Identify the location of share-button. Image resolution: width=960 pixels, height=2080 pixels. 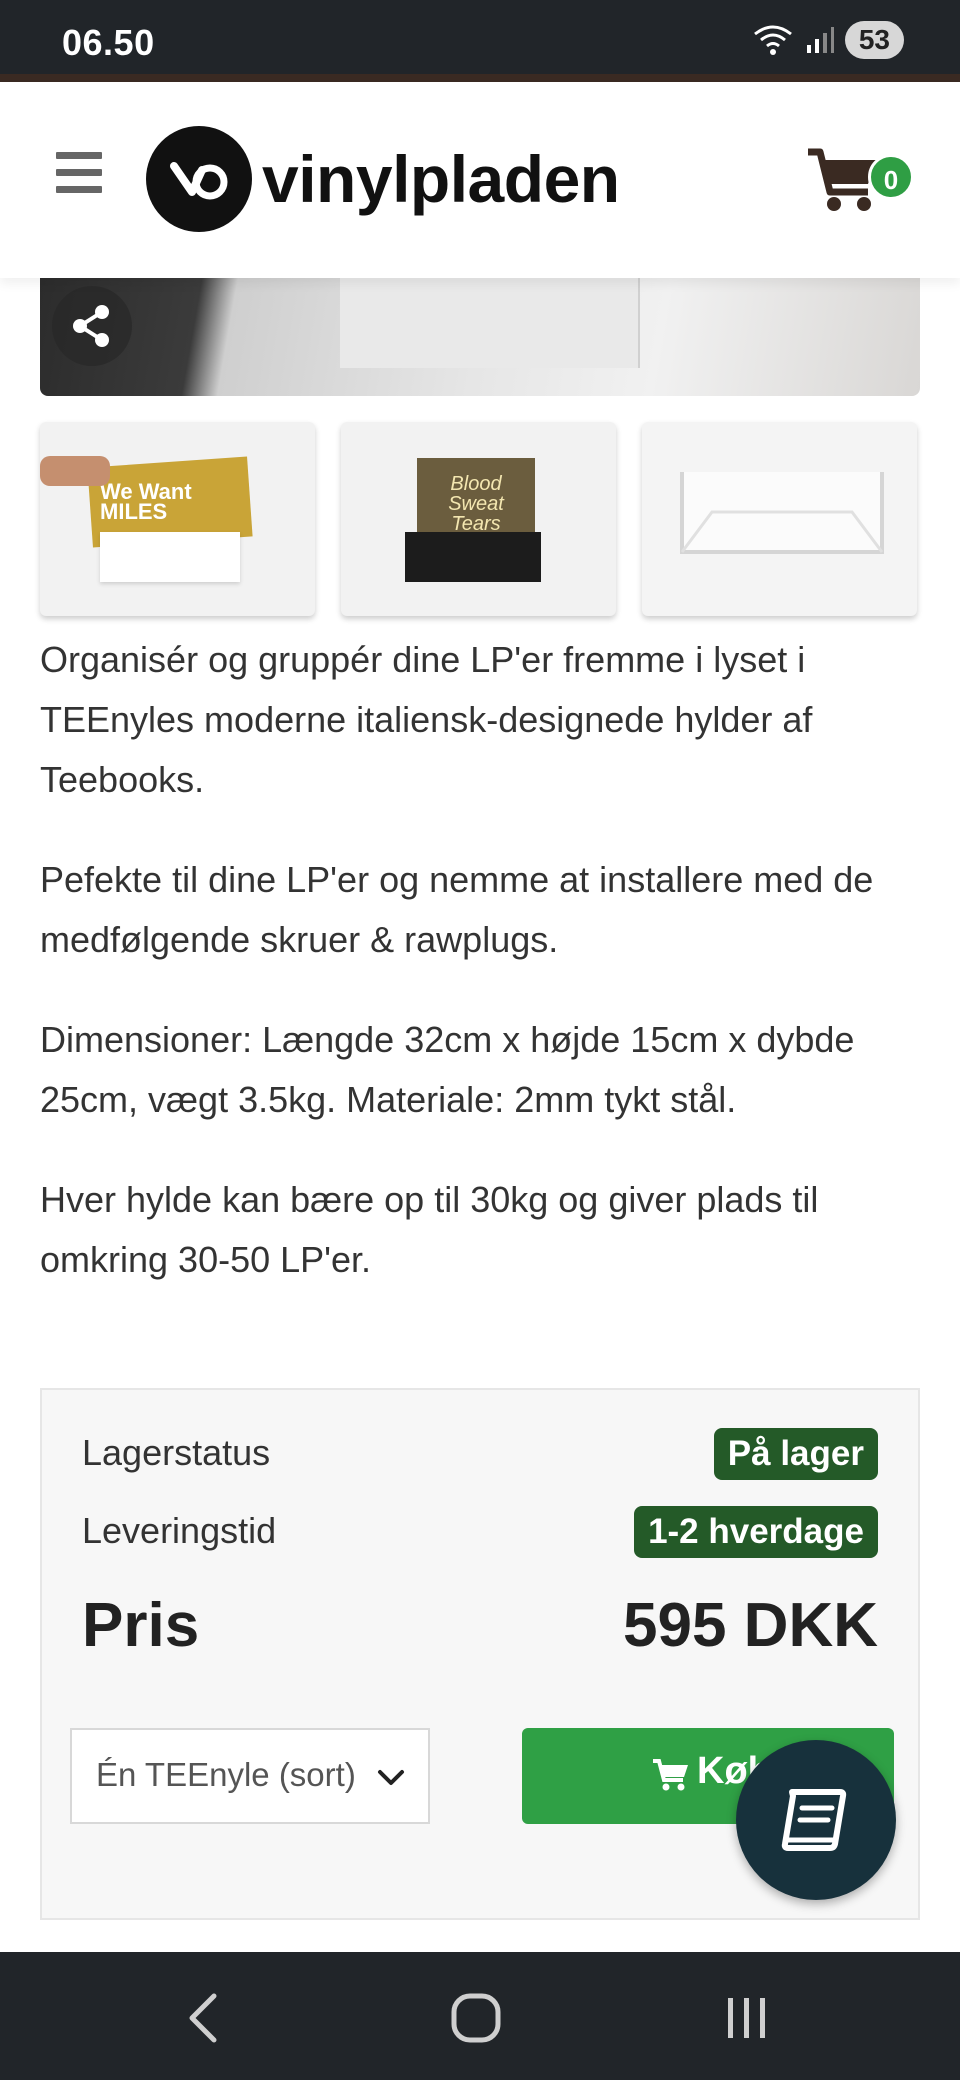
(92, 326).